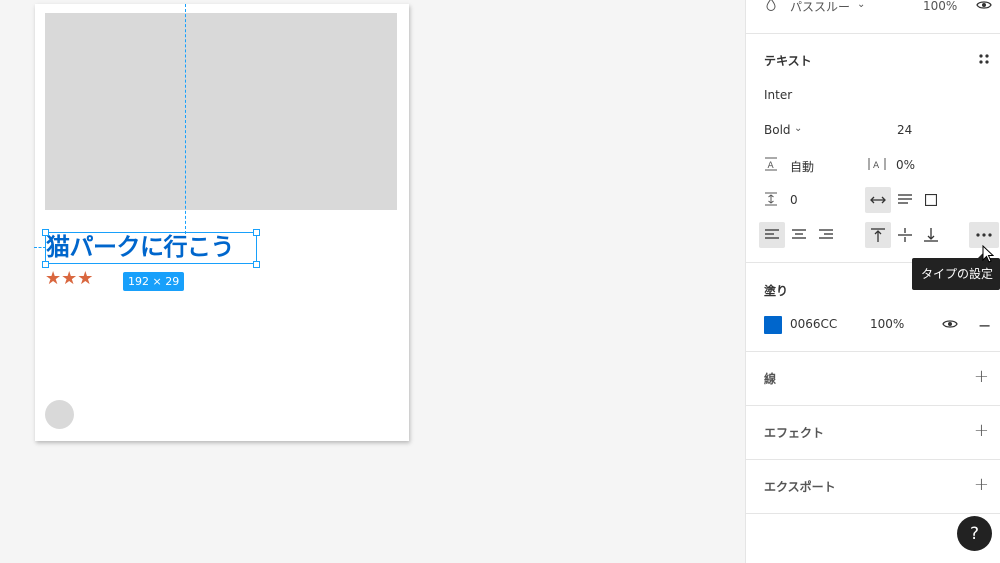 This screenshot has width=1000, height=563. Describe the element at coordinates (988, 254) in the screenshot. I see `mouse-cursor-icon` at that location.